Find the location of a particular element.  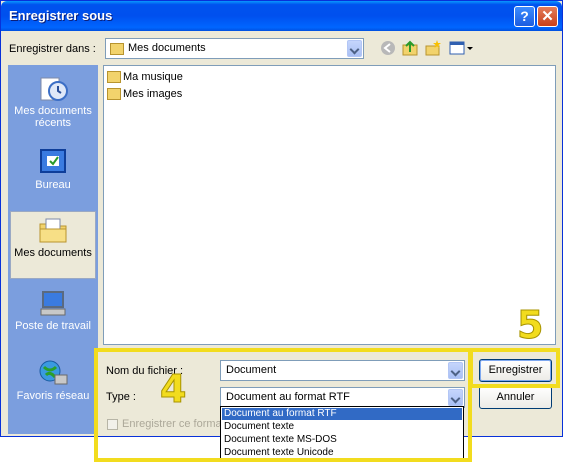

cancel-button: Annuler is located at coordinates (515, 397).